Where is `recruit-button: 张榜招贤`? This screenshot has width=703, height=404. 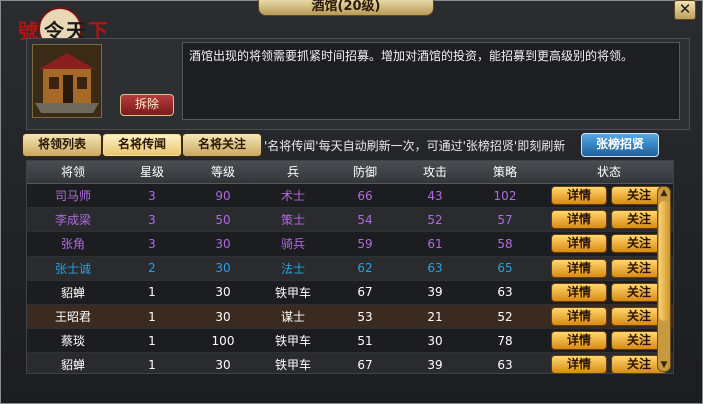 recruit-button: 张榜招贤 is located at coordinates (620, 145).